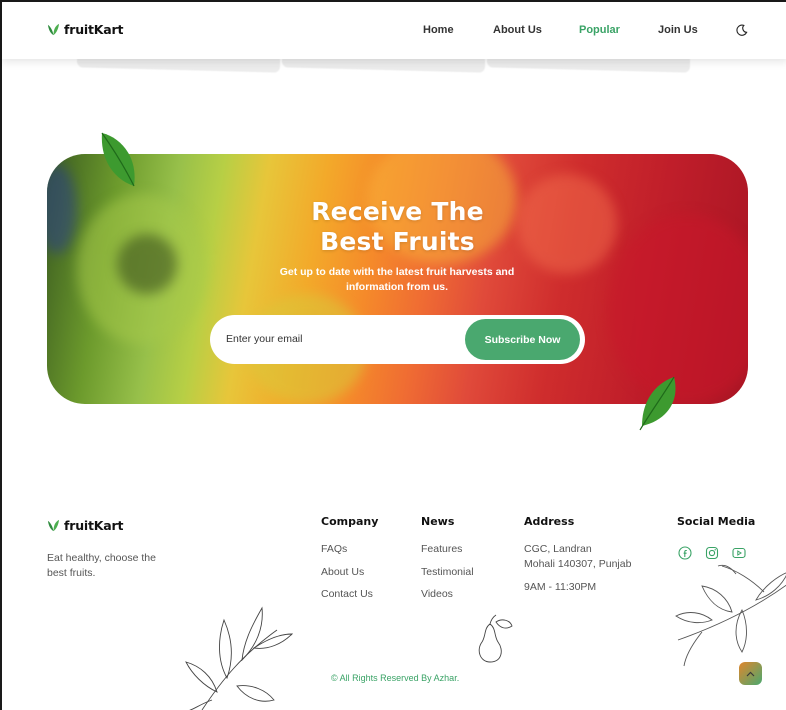 The width and height of the screenshot is (786, 710). I want to click on footer-logo: fruitKart, so click(85, 525).